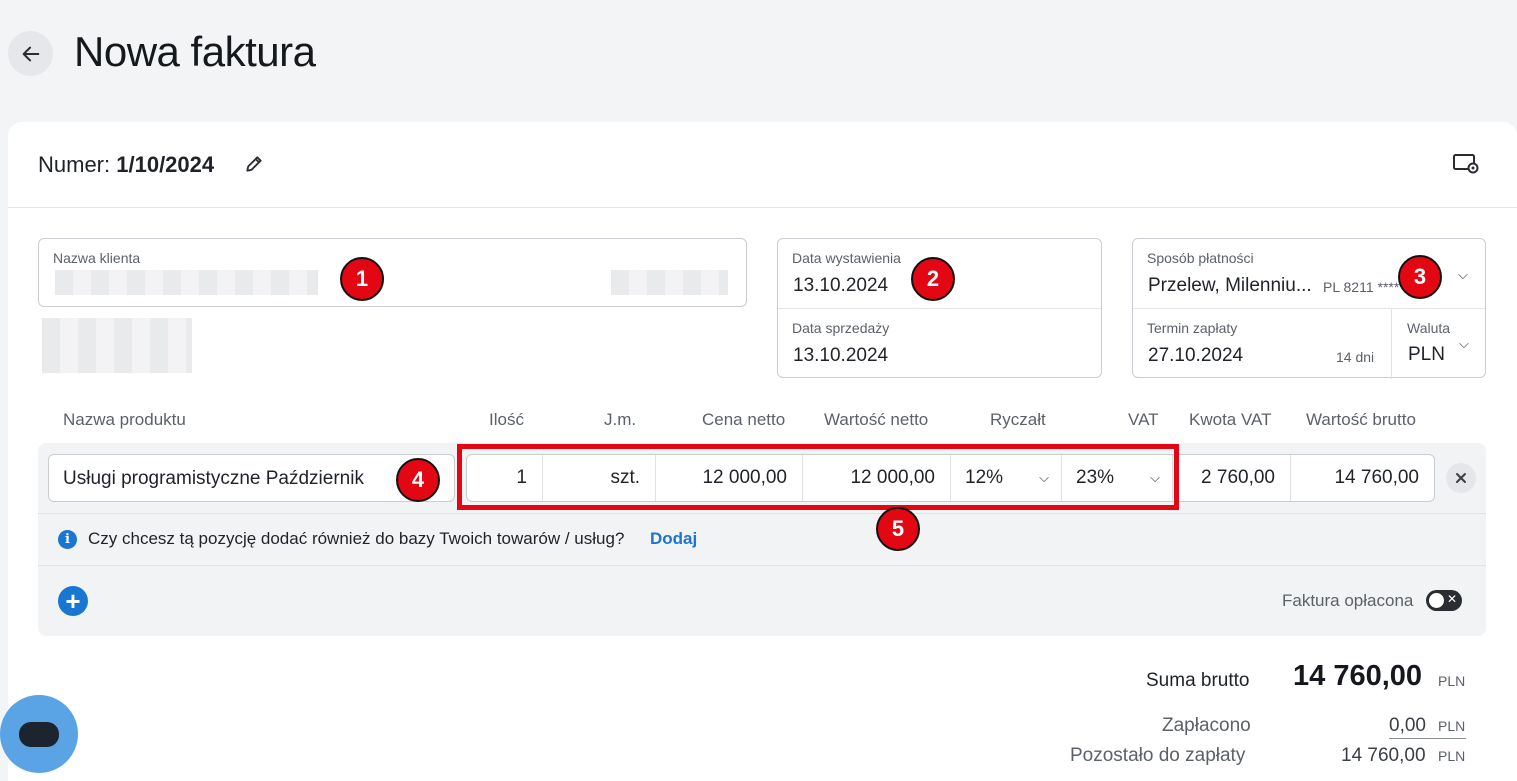  What do you see at coordinates (117, 345) in the screenshot?
I see `client-address-redacted` at bounding box center [117, 345].